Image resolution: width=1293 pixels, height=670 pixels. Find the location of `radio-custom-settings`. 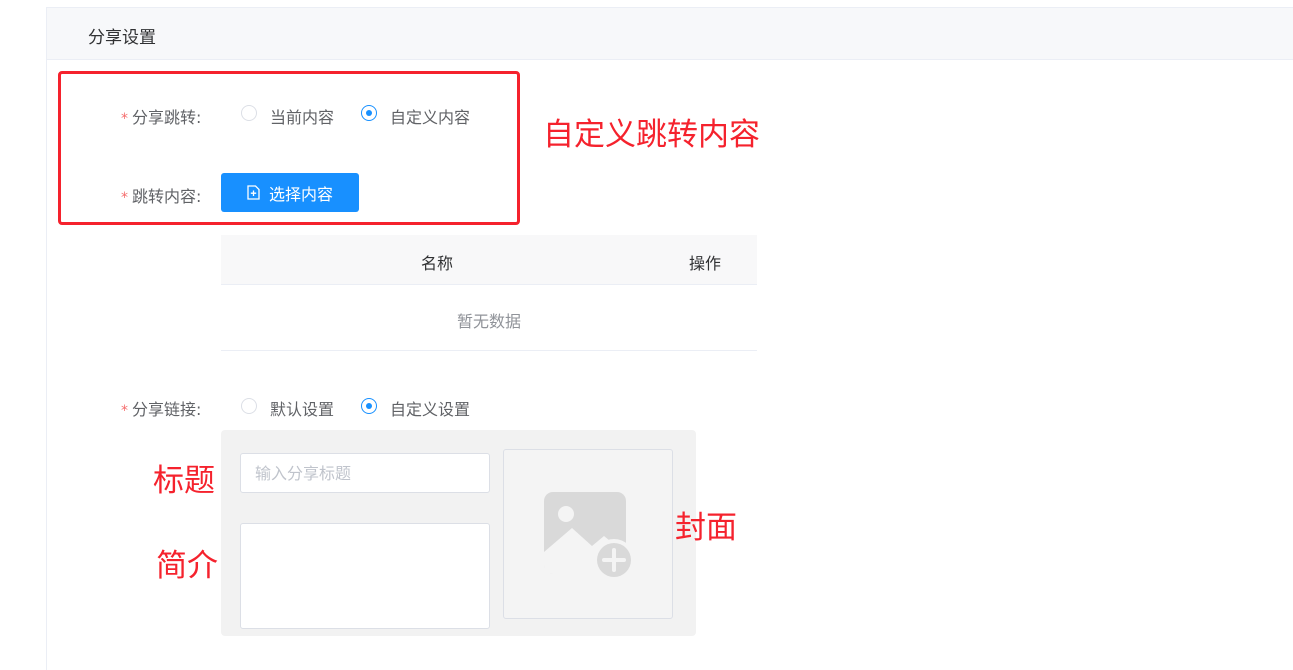

radio-custom-settings is located at coordinates (369, 406).